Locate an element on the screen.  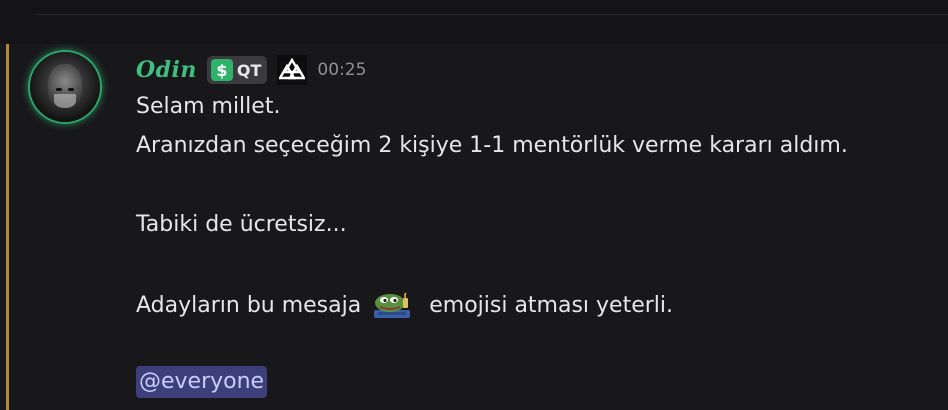
previous-message-area is located at coordinates (474, 22).